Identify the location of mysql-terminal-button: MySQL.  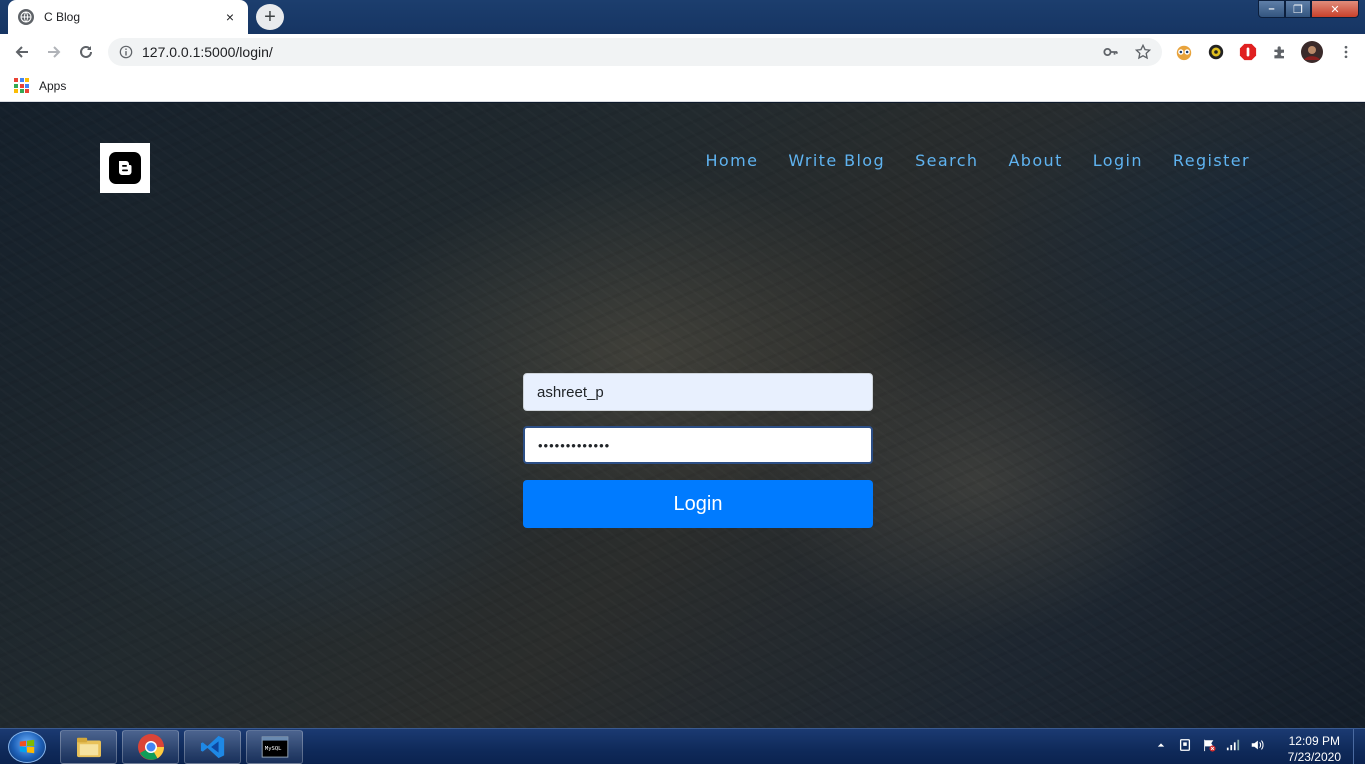
(274, 747).